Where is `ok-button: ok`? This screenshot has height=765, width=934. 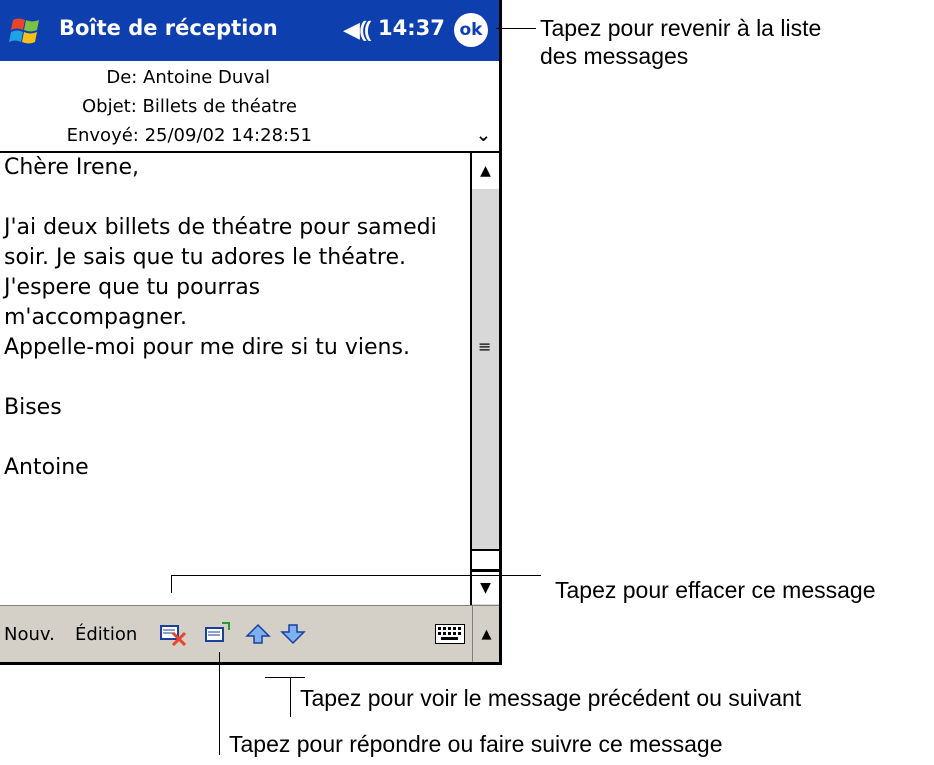 ok-button: ok is located at coordinates (471, 30).